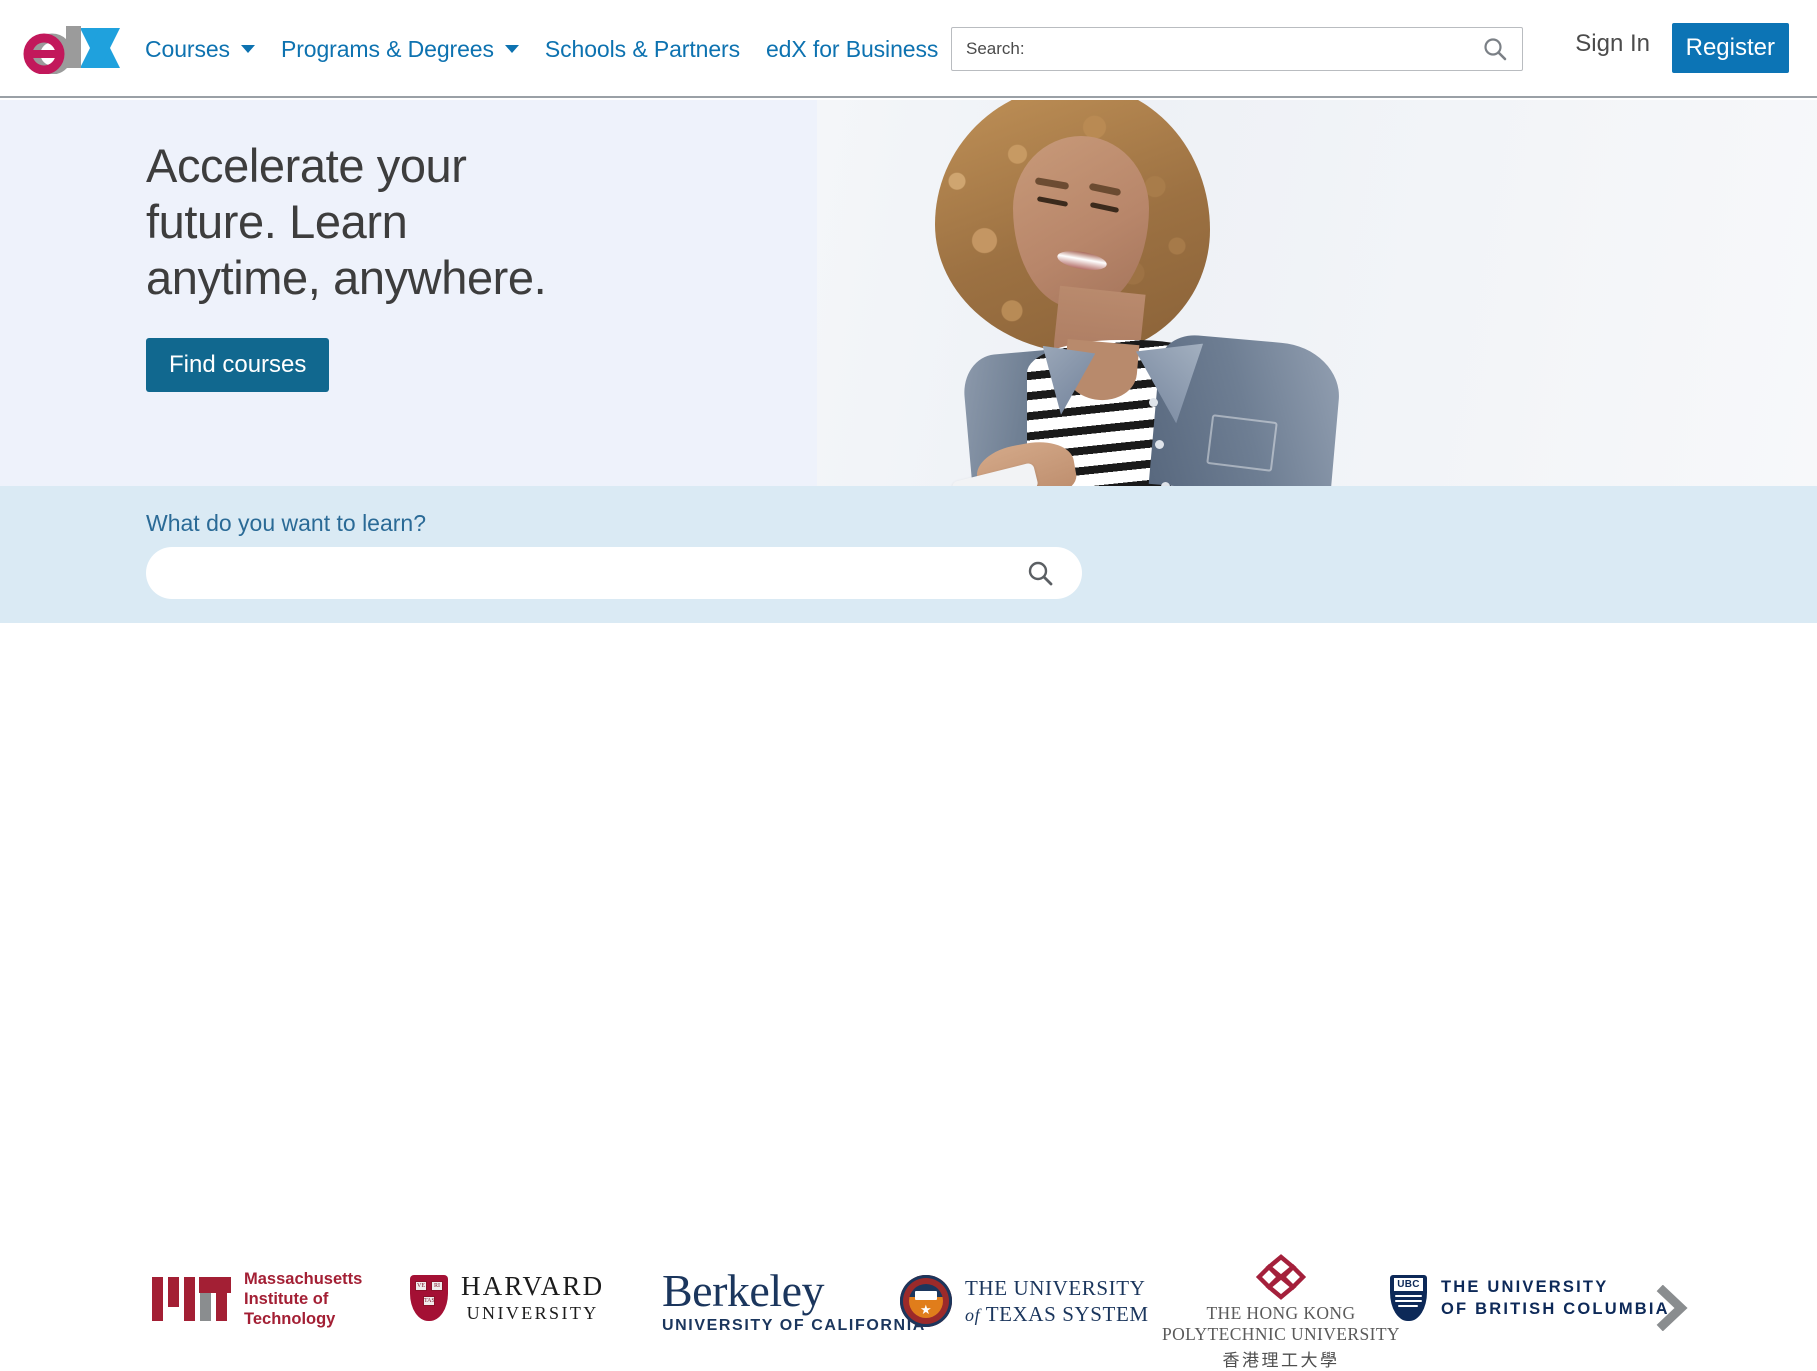 The height and width of the screenshot is (1371, 1817). I want to click on header-search-input, so click(1217, 49).